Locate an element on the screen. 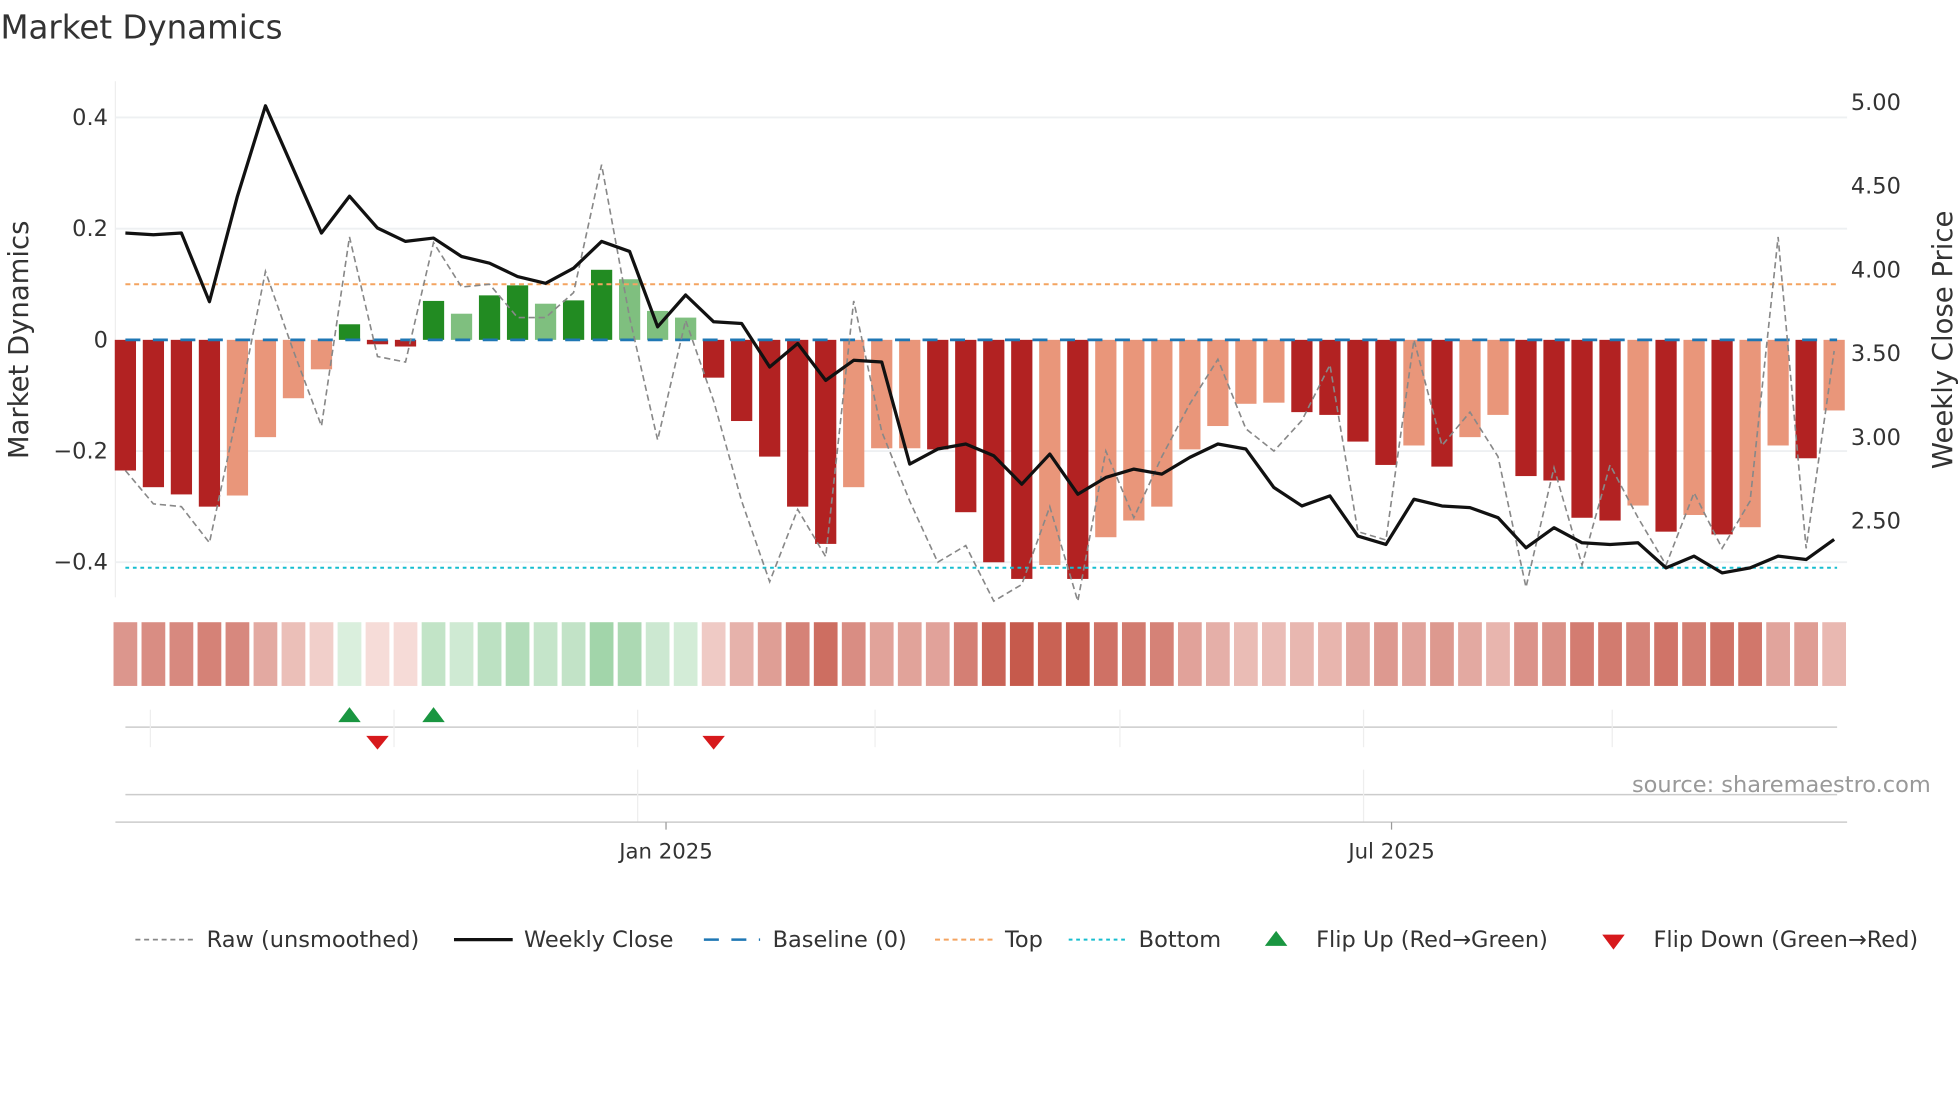  left-tick-label: −0.2 is located at coordinates (80, 452).